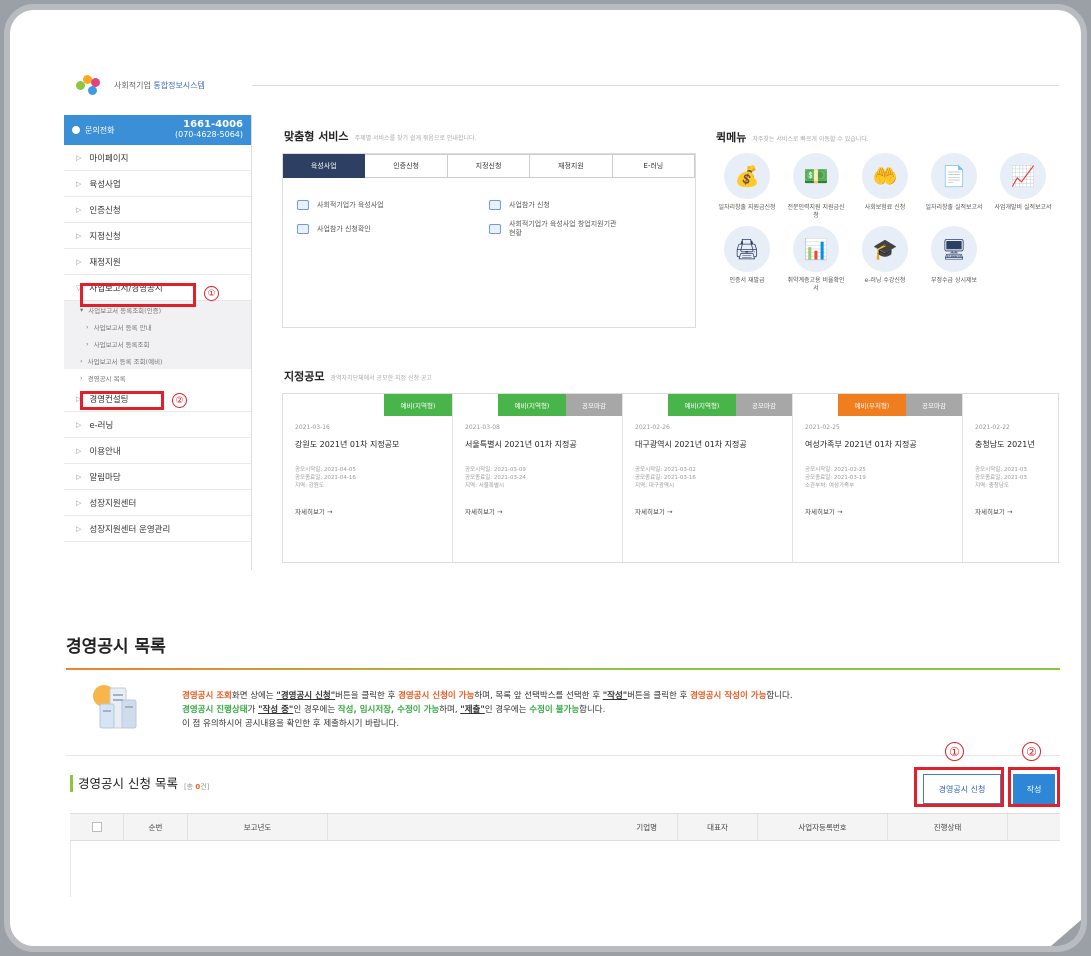 Image resolution: width=1091 pixels, height=956 pixels. What do you see at coordinates (157, 377) in the screenshot?
I see `sidebar-subitem-disclosure-list: › 경영공시 목록` at bounding box center [157, 377].